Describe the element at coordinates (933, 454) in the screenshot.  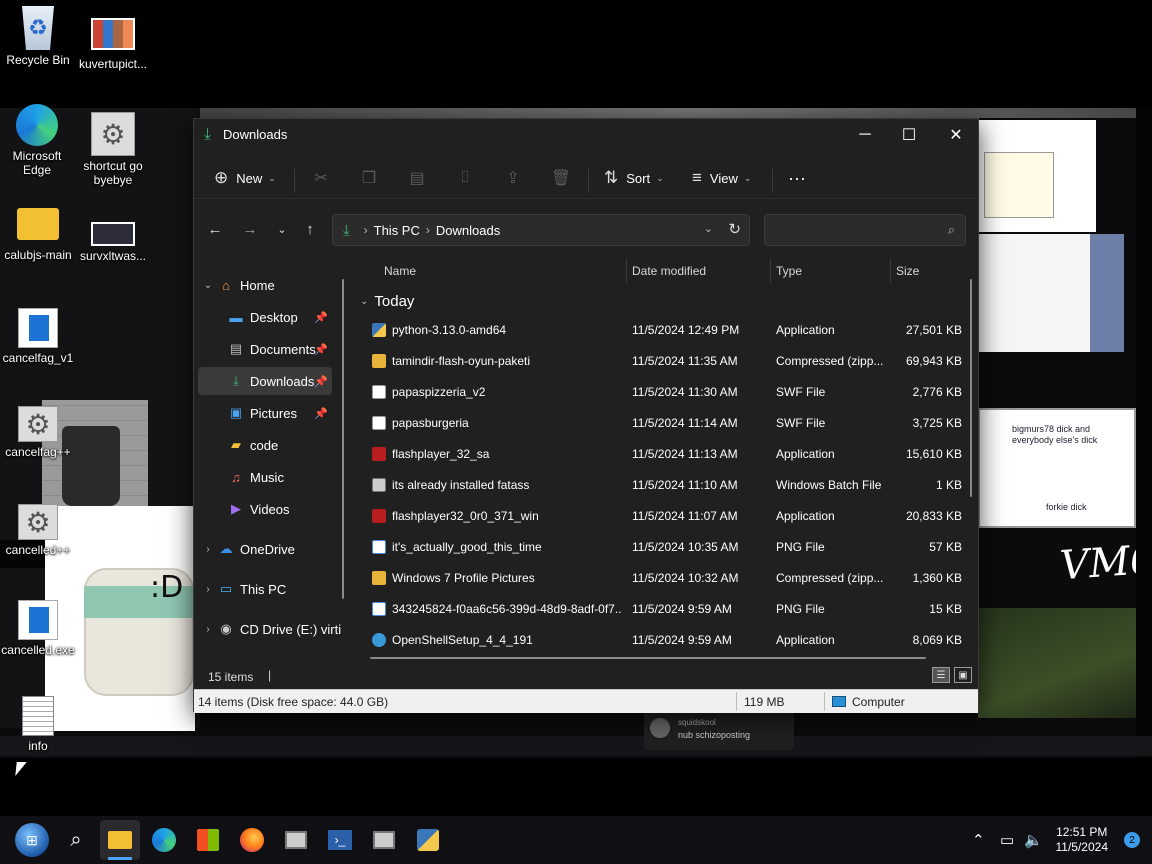
I see `file-size: 15,610 KB` at that location.